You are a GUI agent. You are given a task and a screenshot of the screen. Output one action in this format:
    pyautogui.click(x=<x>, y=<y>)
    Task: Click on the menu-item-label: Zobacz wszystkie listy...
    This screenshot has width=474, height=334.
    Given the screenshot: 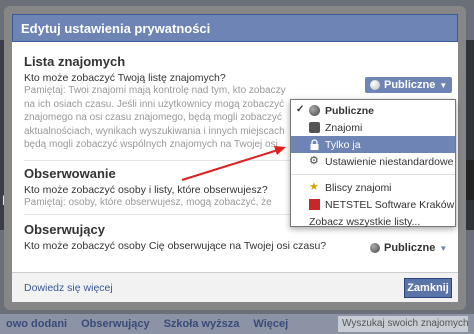 What is the action you would take?
    pyautogui.click(x=365, y=221)
    